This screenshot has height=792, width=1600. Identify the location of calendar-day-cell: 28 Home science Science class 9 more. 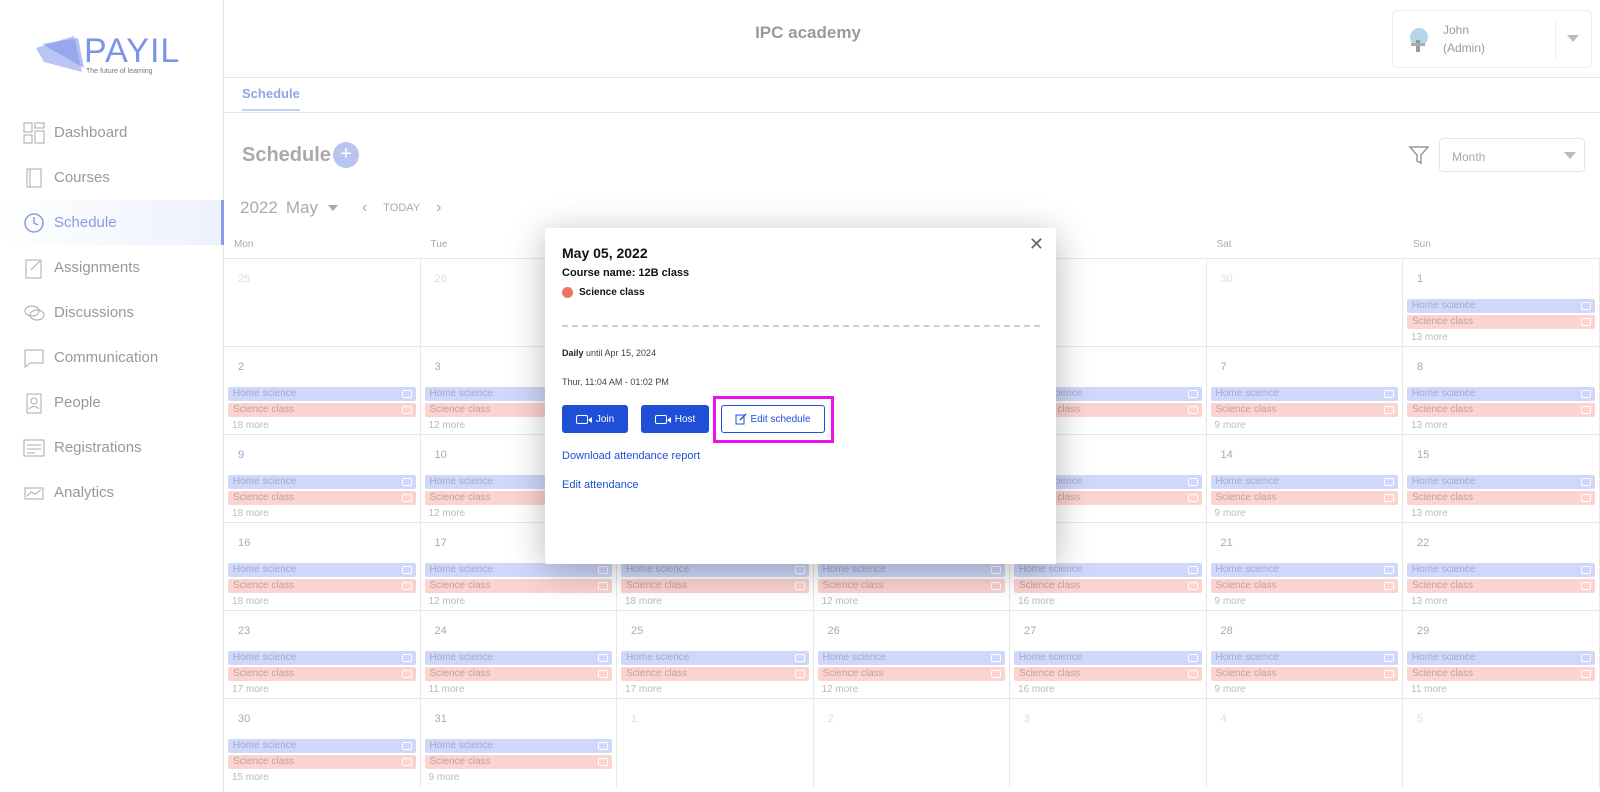
(1305, 655).